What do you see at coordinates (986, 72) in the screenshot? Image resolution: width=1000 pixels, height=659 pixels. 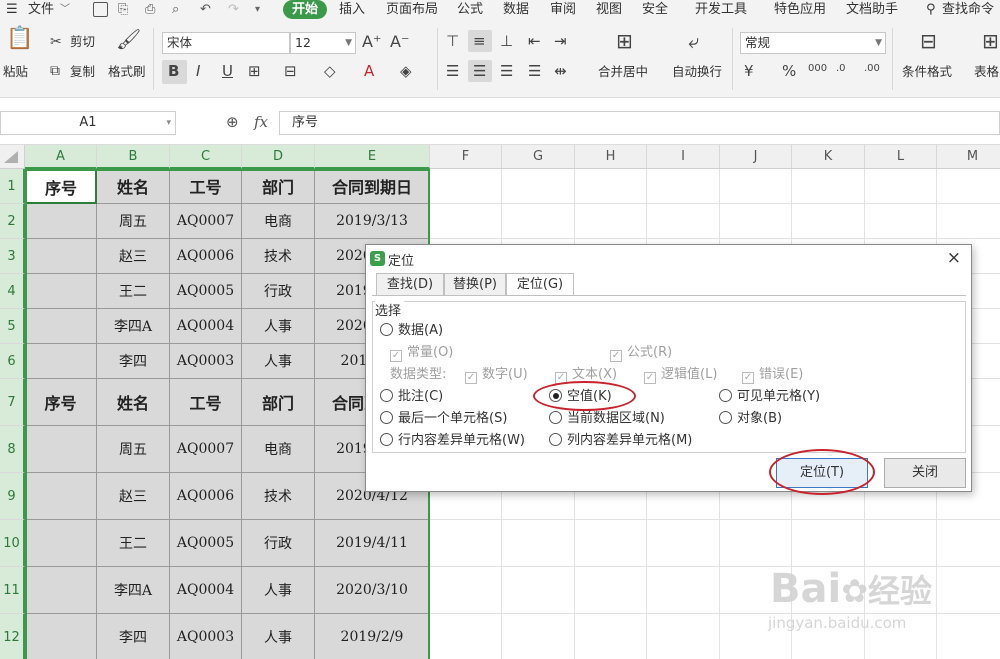 I see `table-style-button: 表格` at bounding box center [986, 72].